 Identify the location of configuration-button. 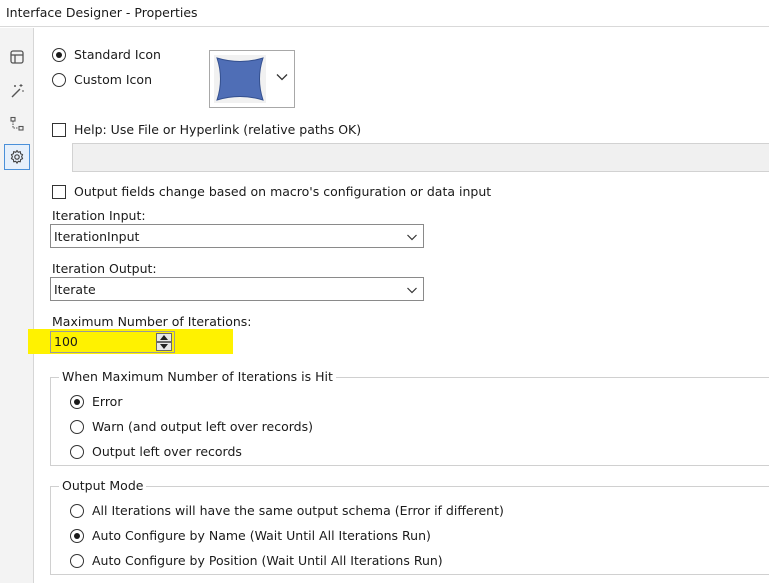
(17, 157).